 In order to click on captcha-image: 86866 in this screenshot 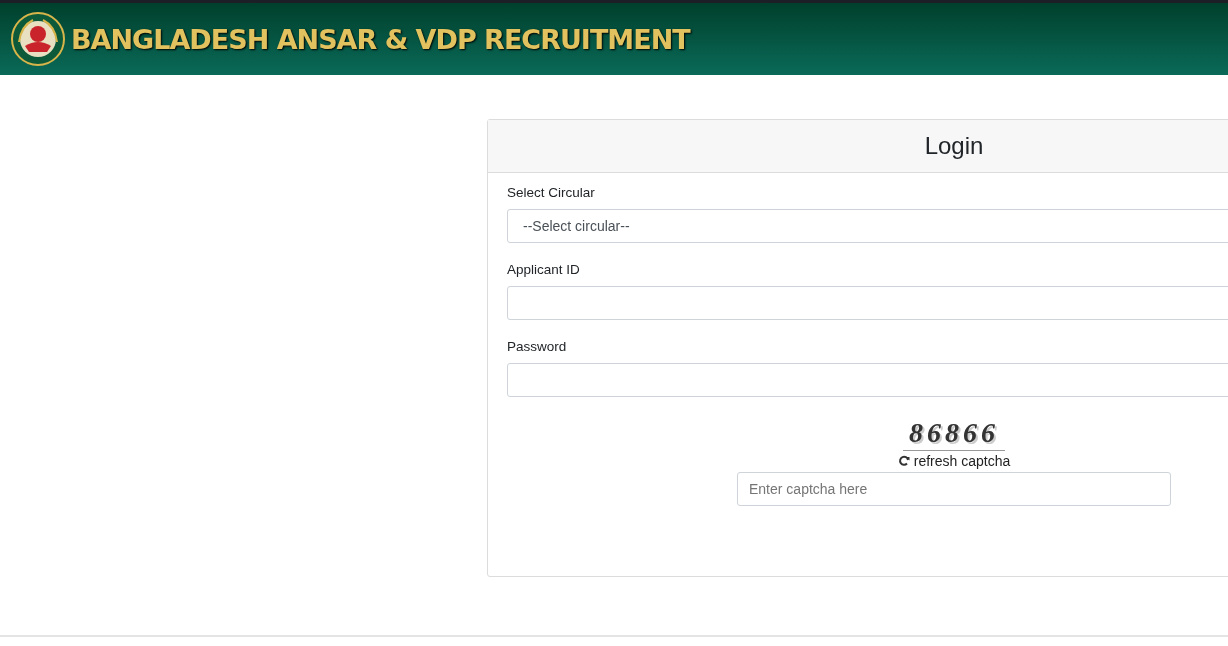, I will do `click(954, 433)`.